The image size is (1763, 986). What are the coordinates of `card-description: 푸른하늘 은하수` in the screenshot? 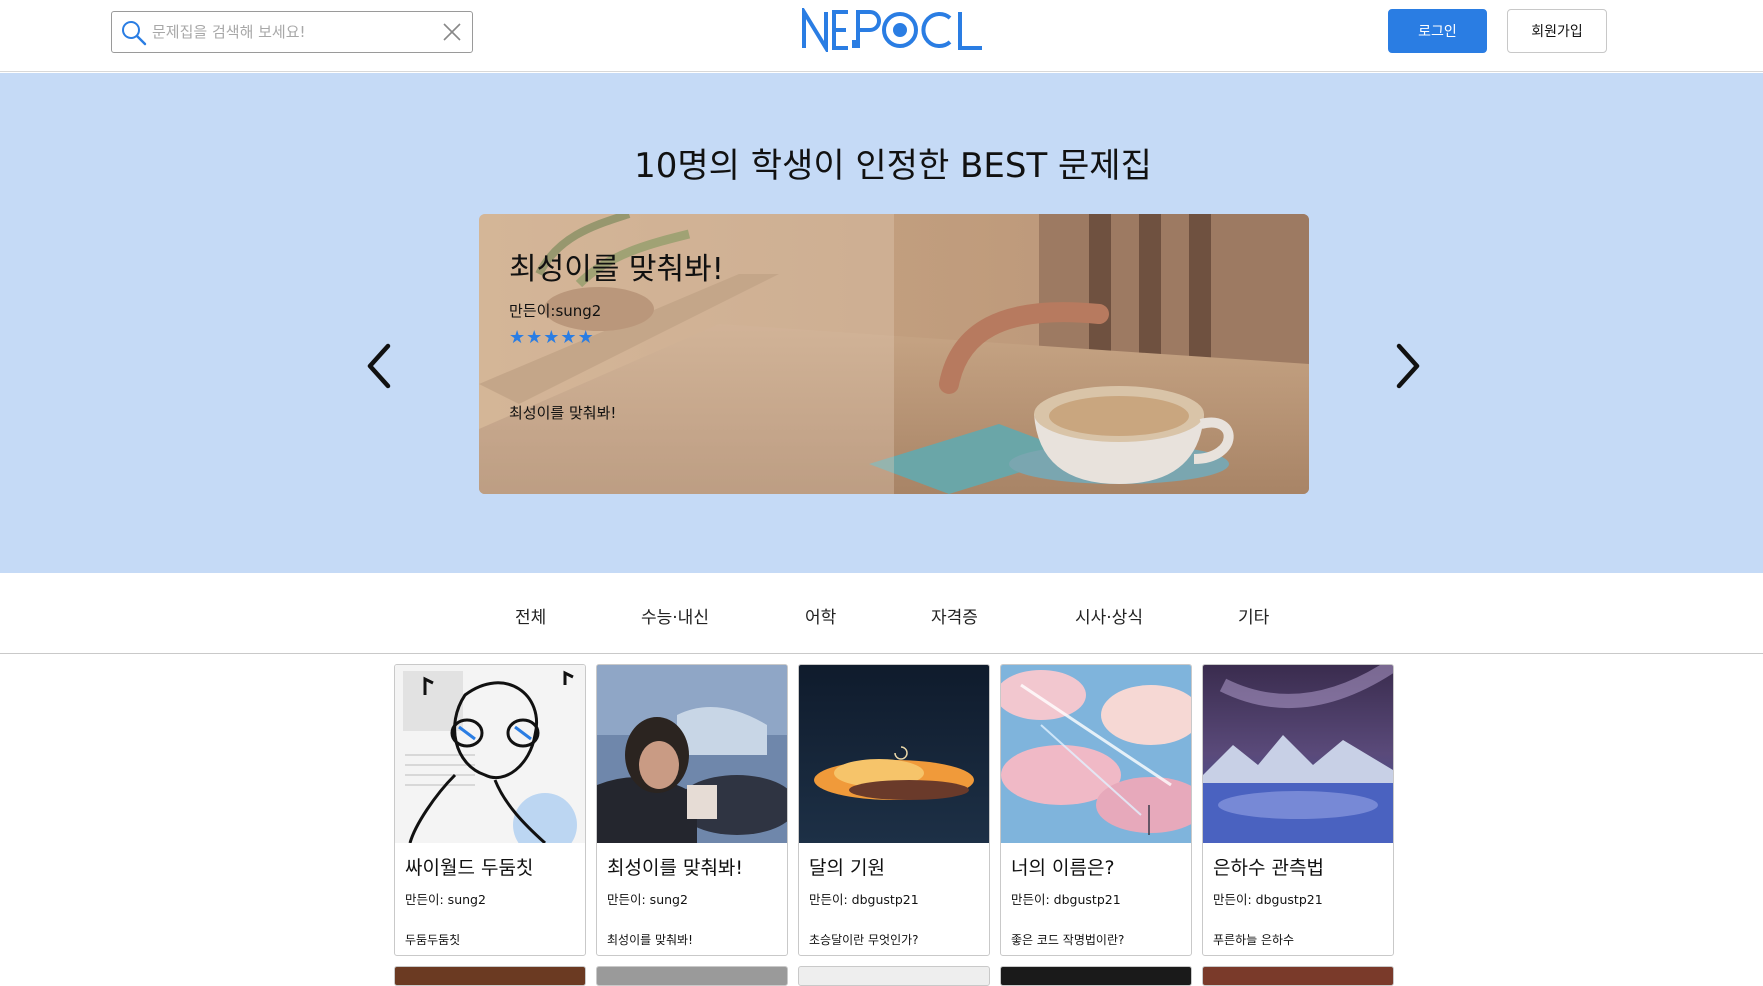 It's located at (1254, 940).